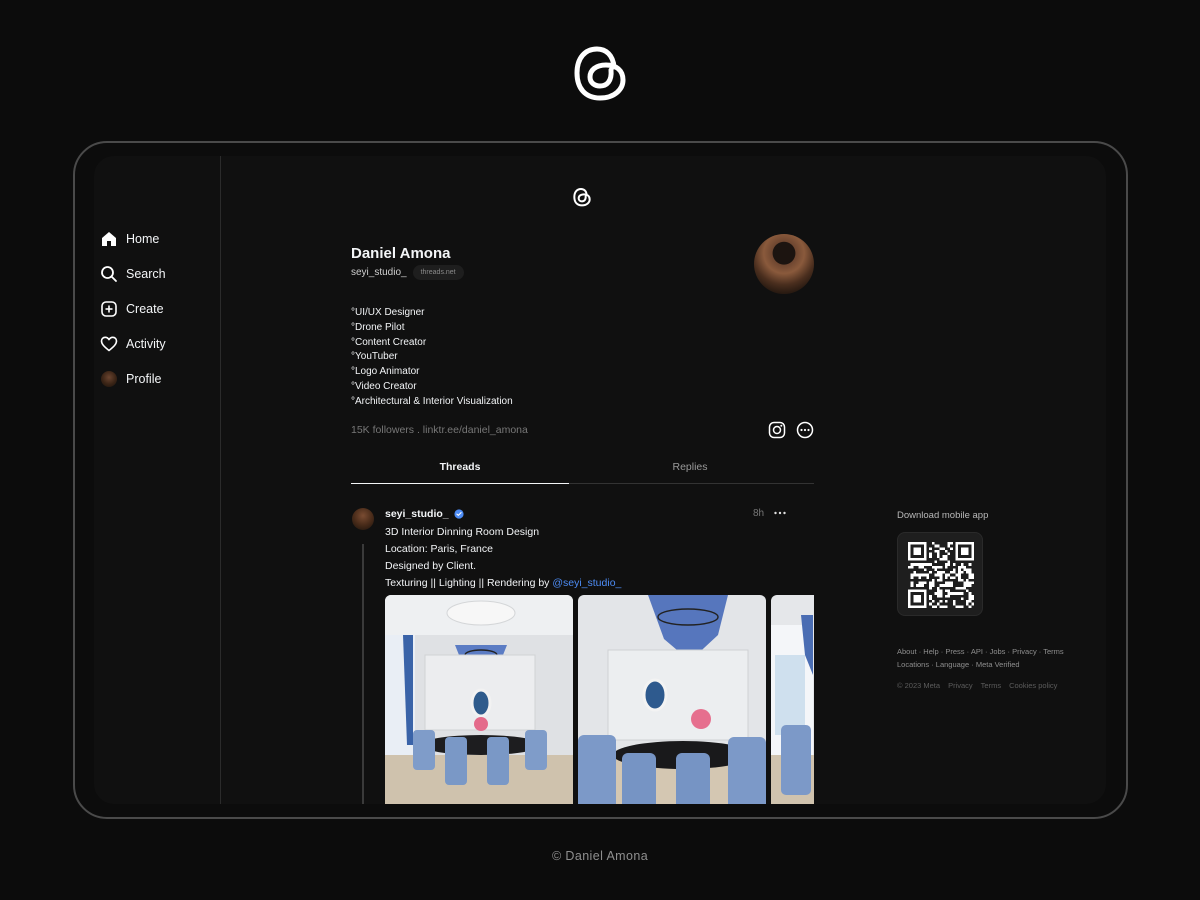 Image resolution: width=1200 pixels, height=900 pixels. What do you see at coordinates (144, 379) in the screenshot?
I see `sidebar-item-label: Profile` at bounding box center [144, 379].